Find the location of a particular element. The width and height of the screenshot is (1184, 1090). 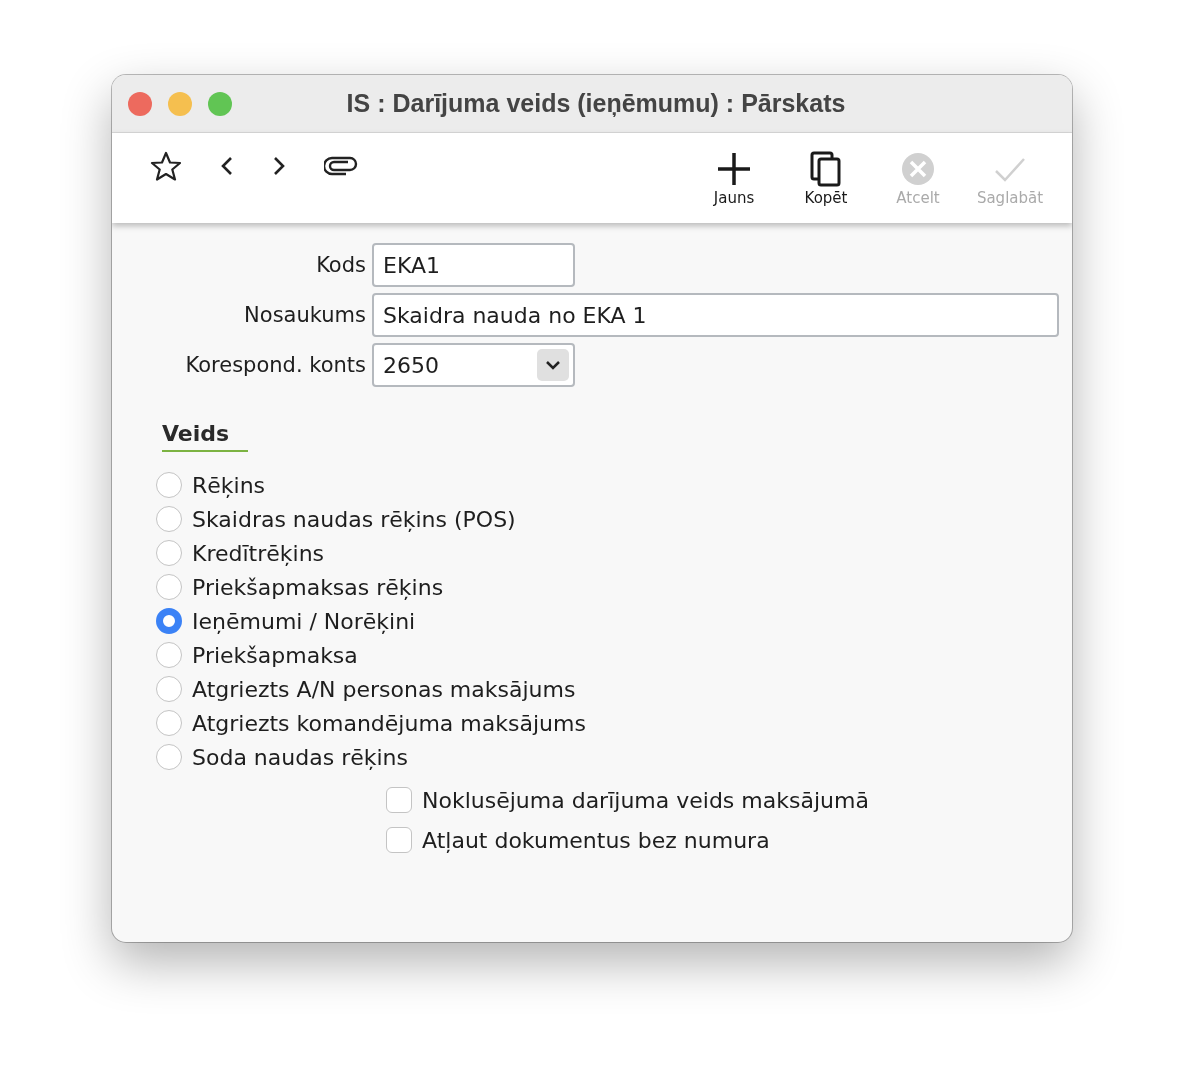

copy-button: Kopēt is located at coordinates (826, 179).